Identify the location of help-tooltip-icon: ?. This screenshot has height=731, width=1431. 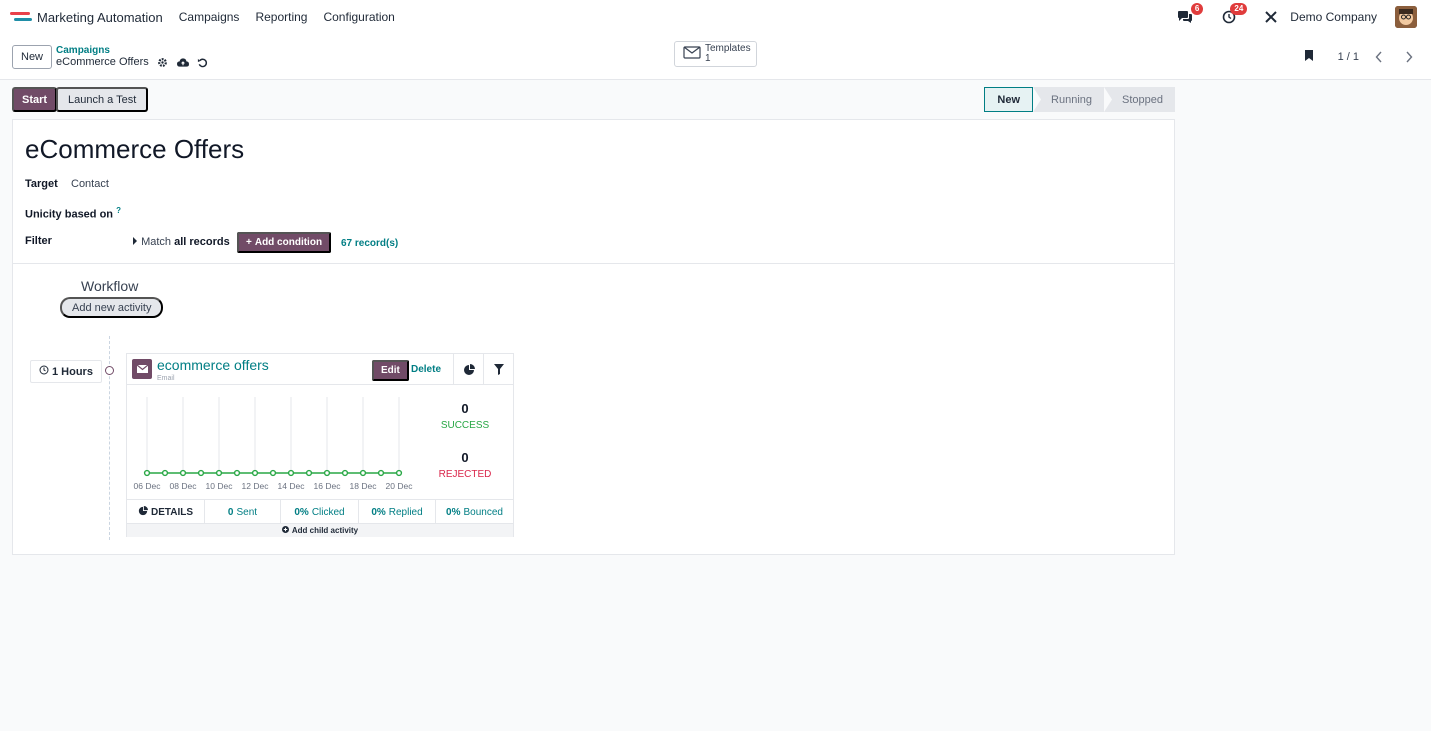
(118, 210).